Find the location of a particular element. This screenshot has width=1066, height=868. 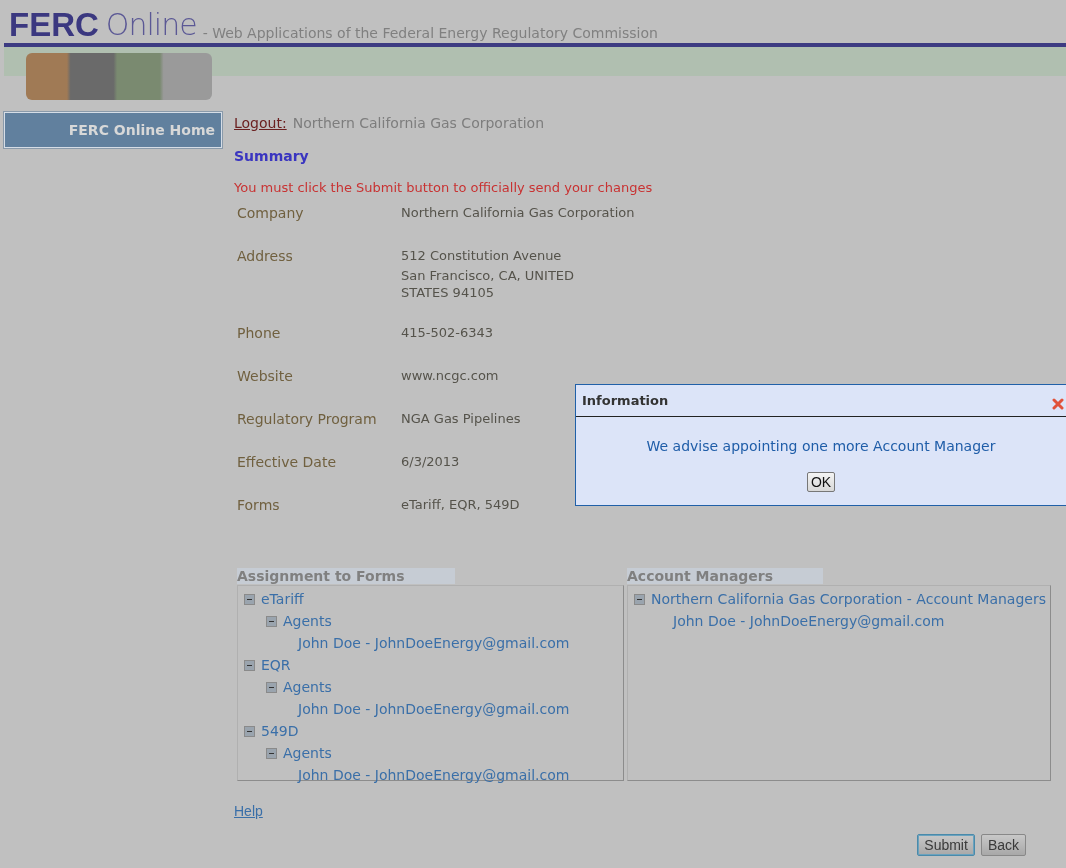

tree-item: Northern California Gas Corporation - Account Managers is located at coordinates (848, 599).